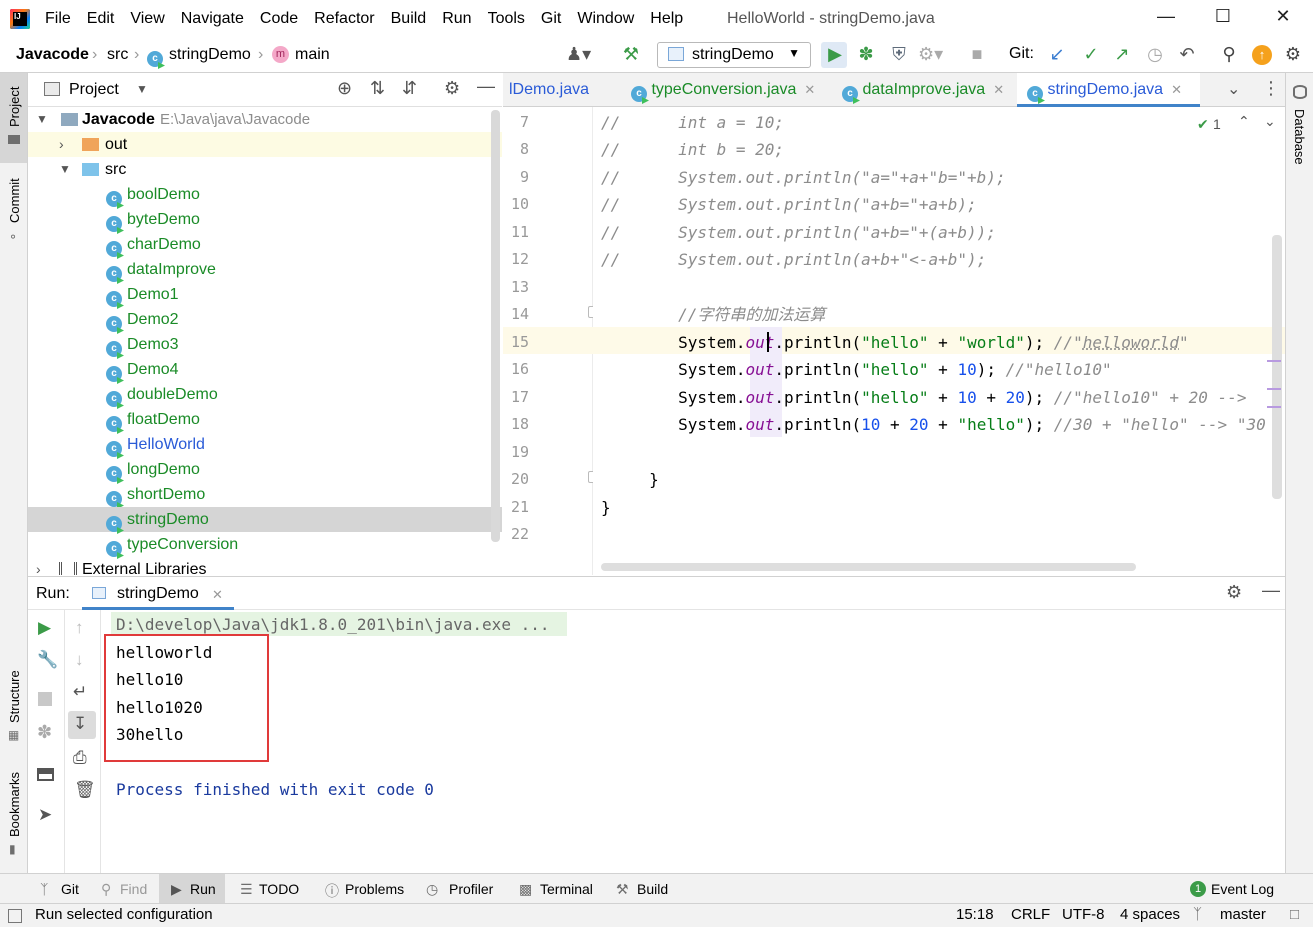 The height and width of the screenshot is (927, 1313). I want to click on tool-run: Run, so click(203, 889).